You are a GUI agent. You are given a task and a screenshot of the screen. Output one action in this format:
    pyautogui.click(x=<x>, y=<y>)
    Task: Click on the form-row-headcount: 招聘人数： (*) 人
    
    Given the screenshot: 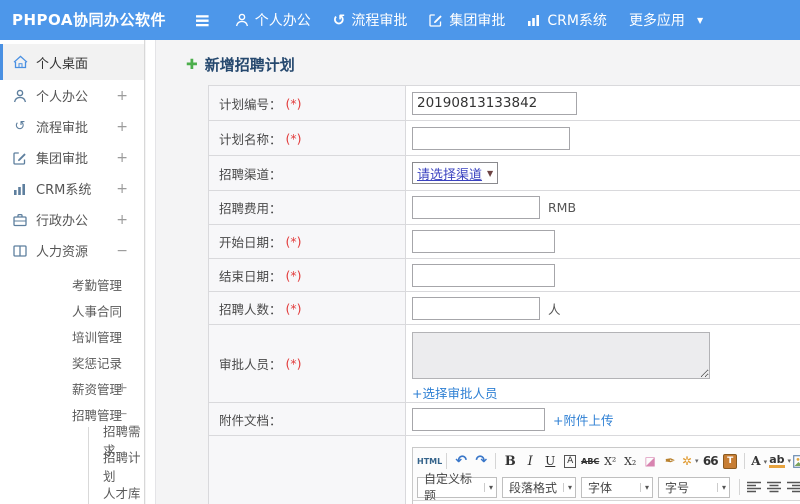 What is the action you would take?
    pyautogui.click(x=504, y=308)
    